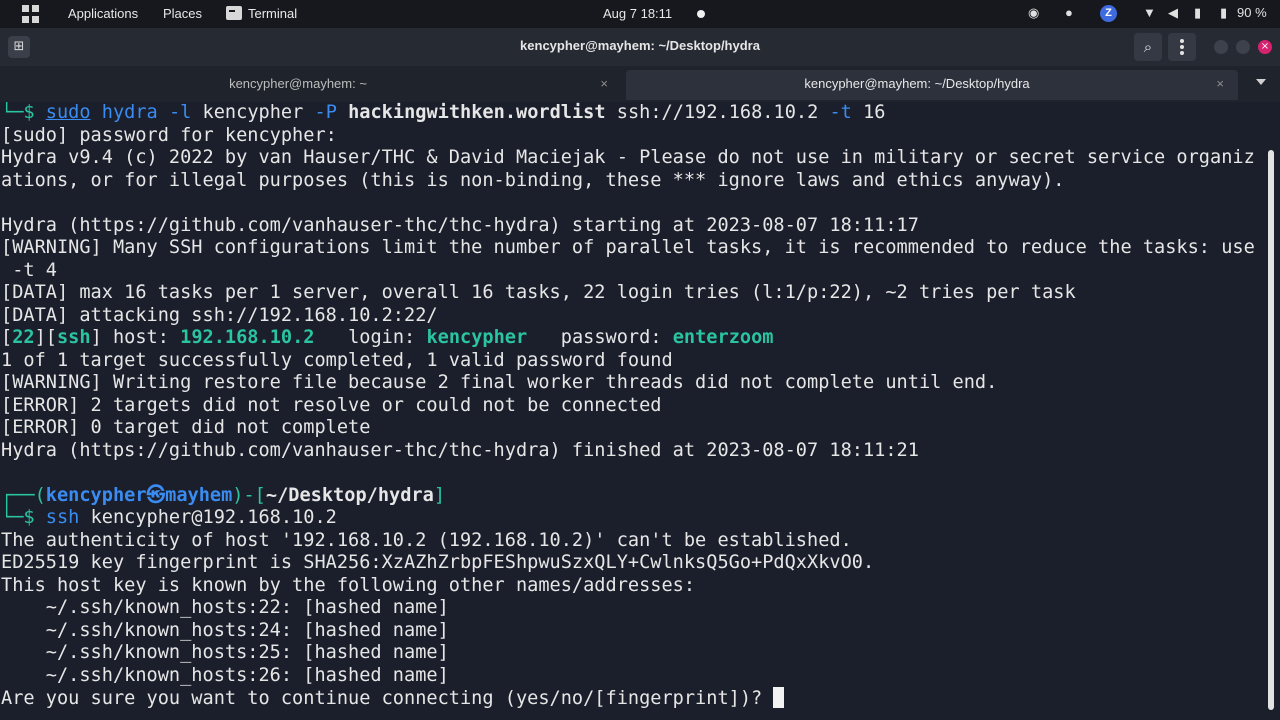  What do you see at coordinates (234, 13) in the screenshot?
I see `terminal-icon` at bounding box center [234, 13].